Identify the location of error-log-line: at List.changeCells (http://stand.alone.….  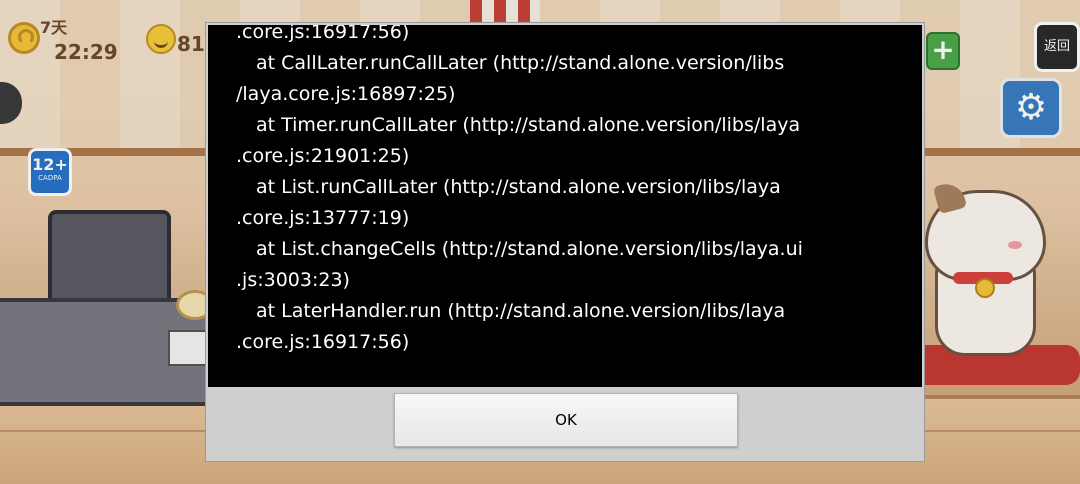
(529, 249).